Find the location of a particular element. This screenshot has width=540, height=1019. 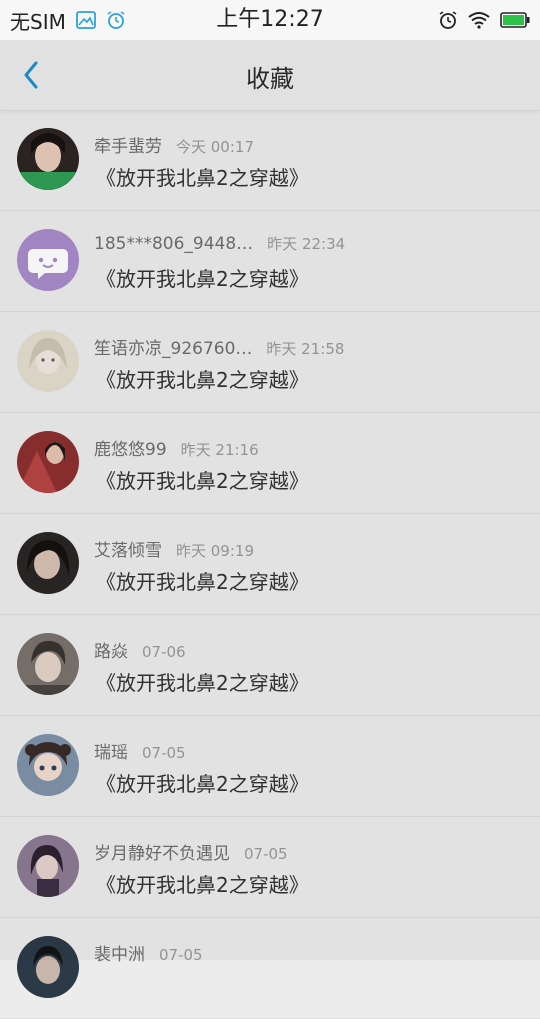

item-meta: 牵手蜚劳 今天 00:17 is located at coordinates (174, 144).